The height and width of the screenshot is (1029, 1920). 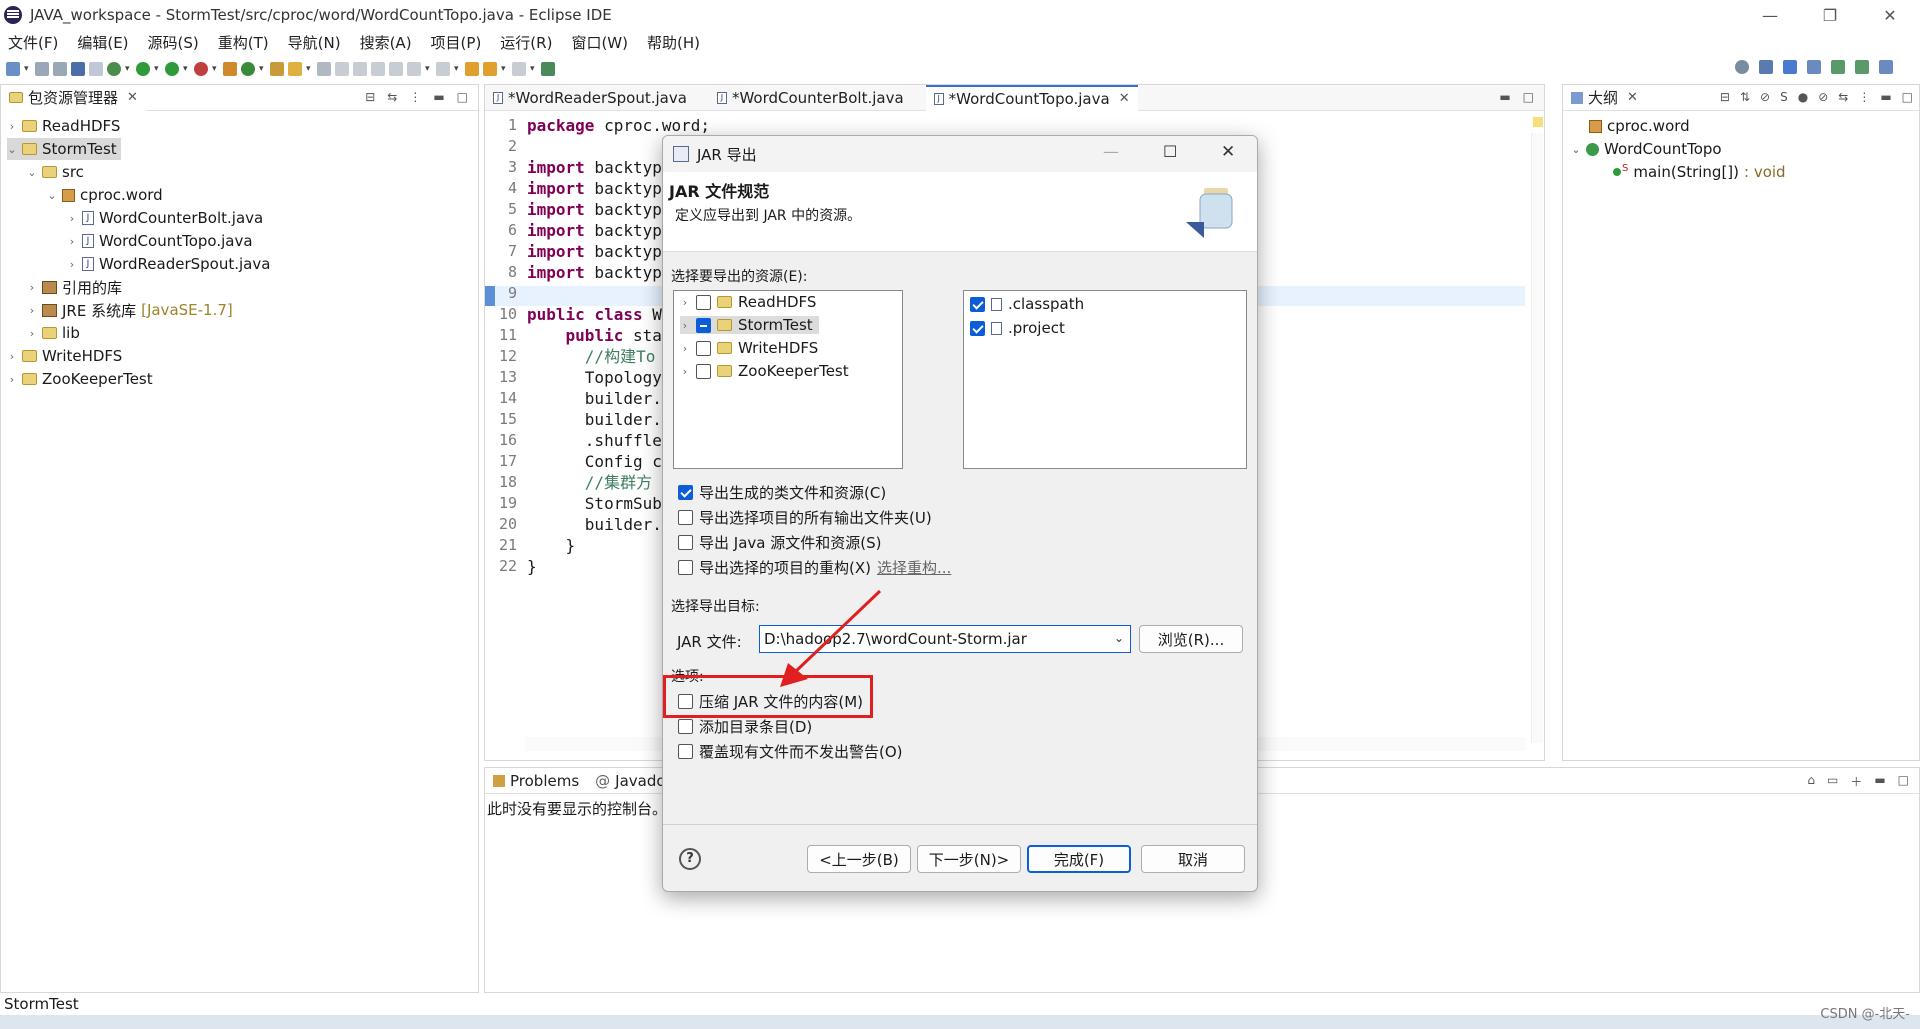 What do you see at coordinates (169, 264) in the screenshot?
I see `tree-item-wordreaderspout: › J WordReaderSpout.java` at bounding box center [169, 264].